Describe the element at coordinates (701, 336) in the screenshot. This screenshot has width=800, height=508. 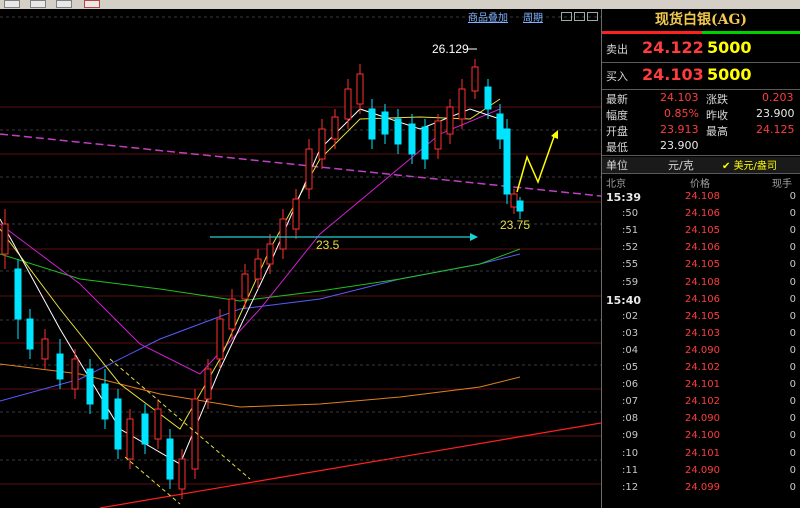
I see `tick-row: :03 24.103 0` at that location.